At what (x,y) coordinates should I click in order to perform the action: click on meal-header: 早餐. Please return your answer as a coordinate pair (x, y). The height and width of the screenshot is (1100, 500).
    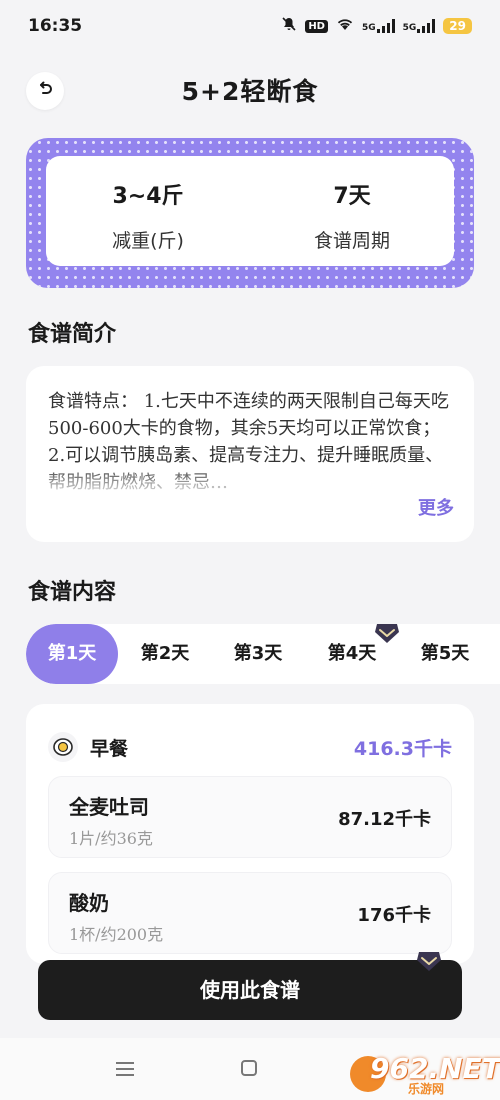
    Looking at the image, I should click on (88, 747).